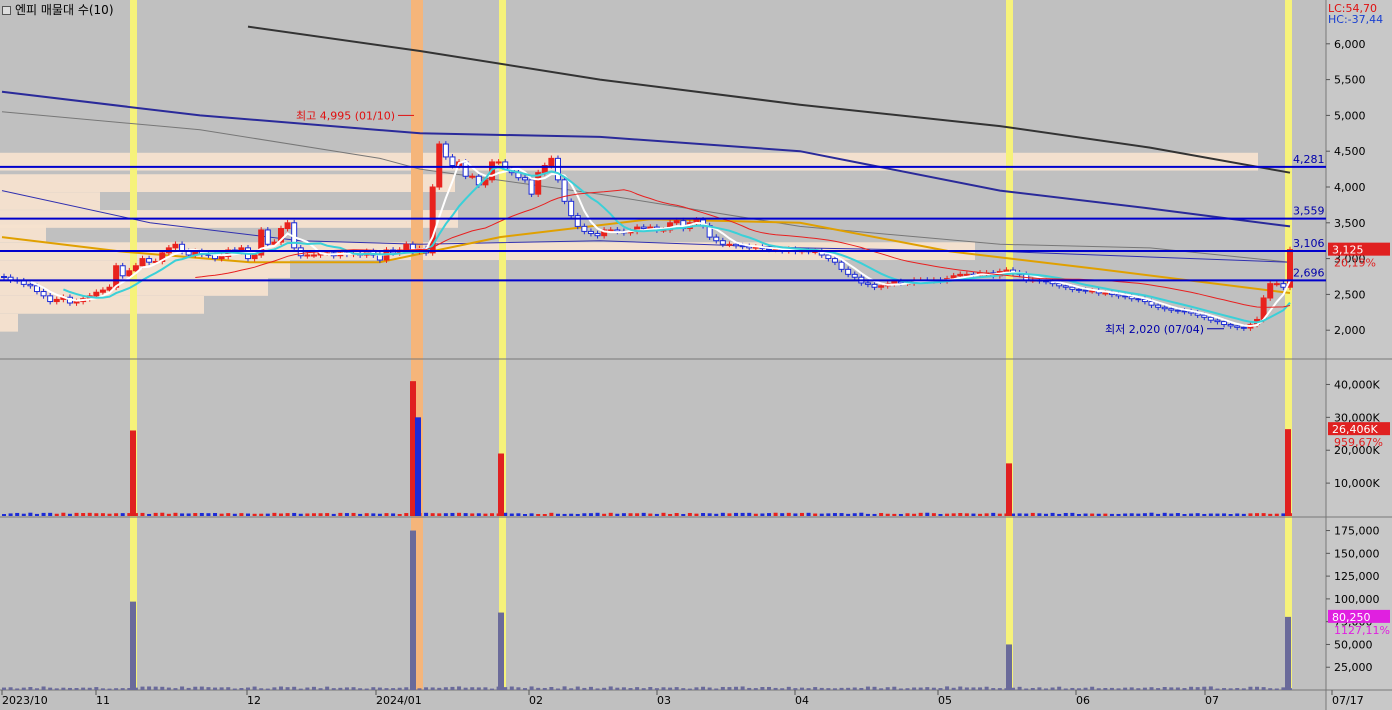 Image resolution: width=1392 pixels, height=710 pixels. Describe the element at coordinates (1357, 599) in the screenshot. I see `amount-tick-label: 100,000` at that location.